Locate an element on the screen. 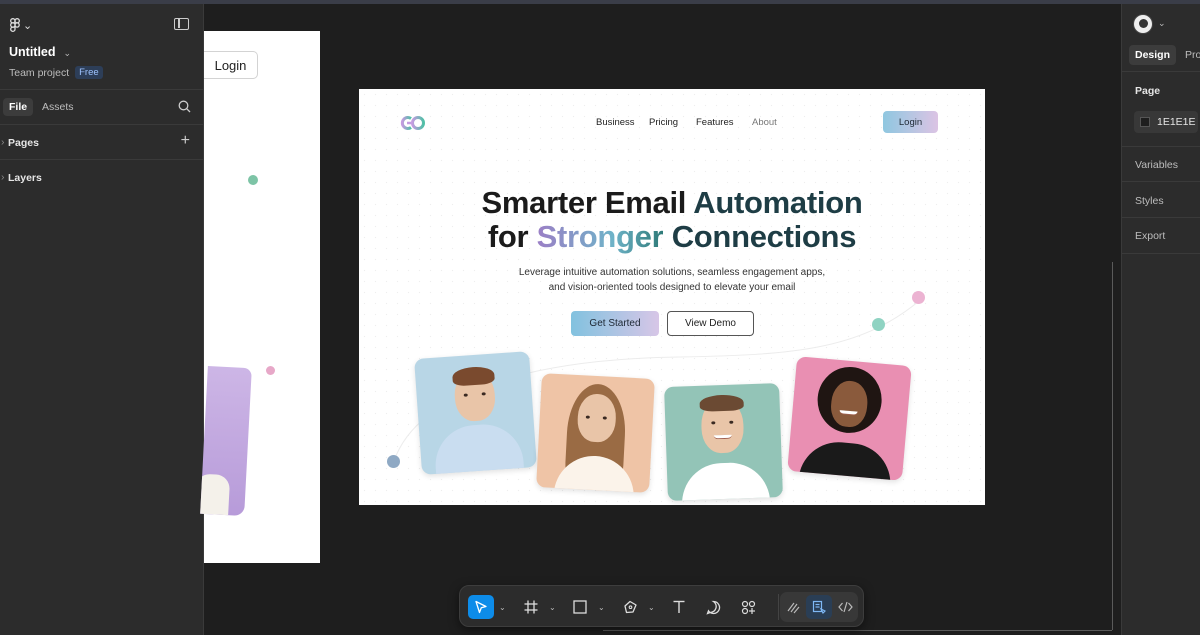 The width and height of the screenshot is (1200, 635). text-tool-icon is located at coordinates (679, 607).